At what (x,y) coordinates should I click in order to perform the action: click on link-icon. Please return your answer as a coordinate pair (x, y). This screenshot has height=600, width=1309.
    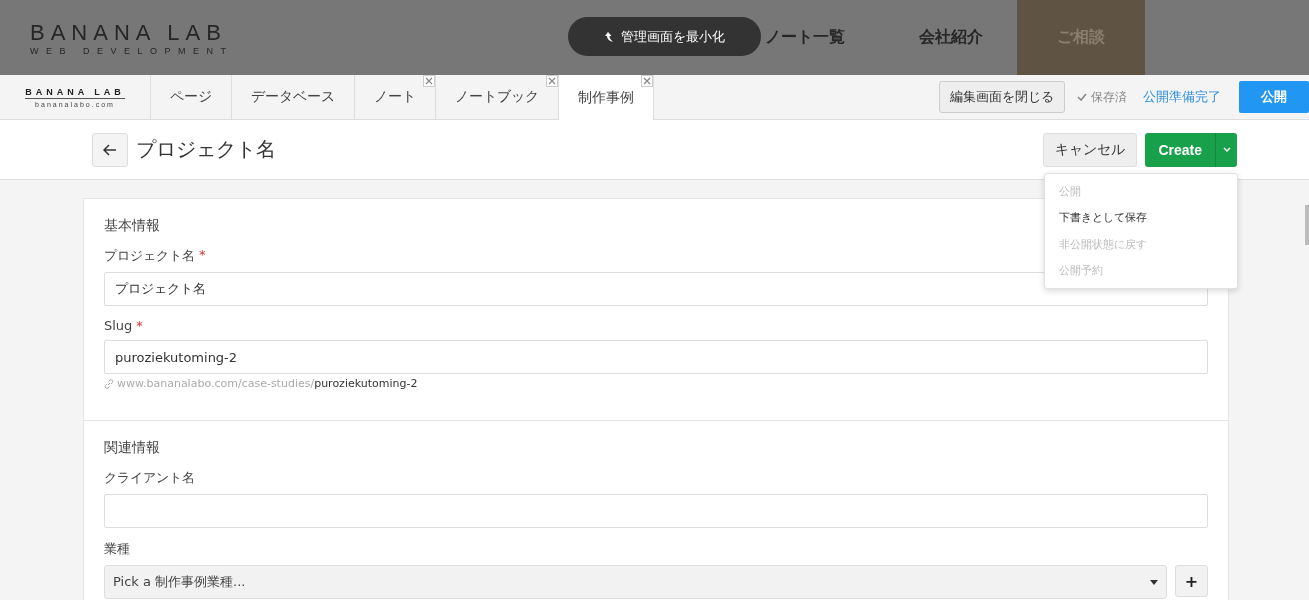
    Looking at the image, I should click on (109, 383).